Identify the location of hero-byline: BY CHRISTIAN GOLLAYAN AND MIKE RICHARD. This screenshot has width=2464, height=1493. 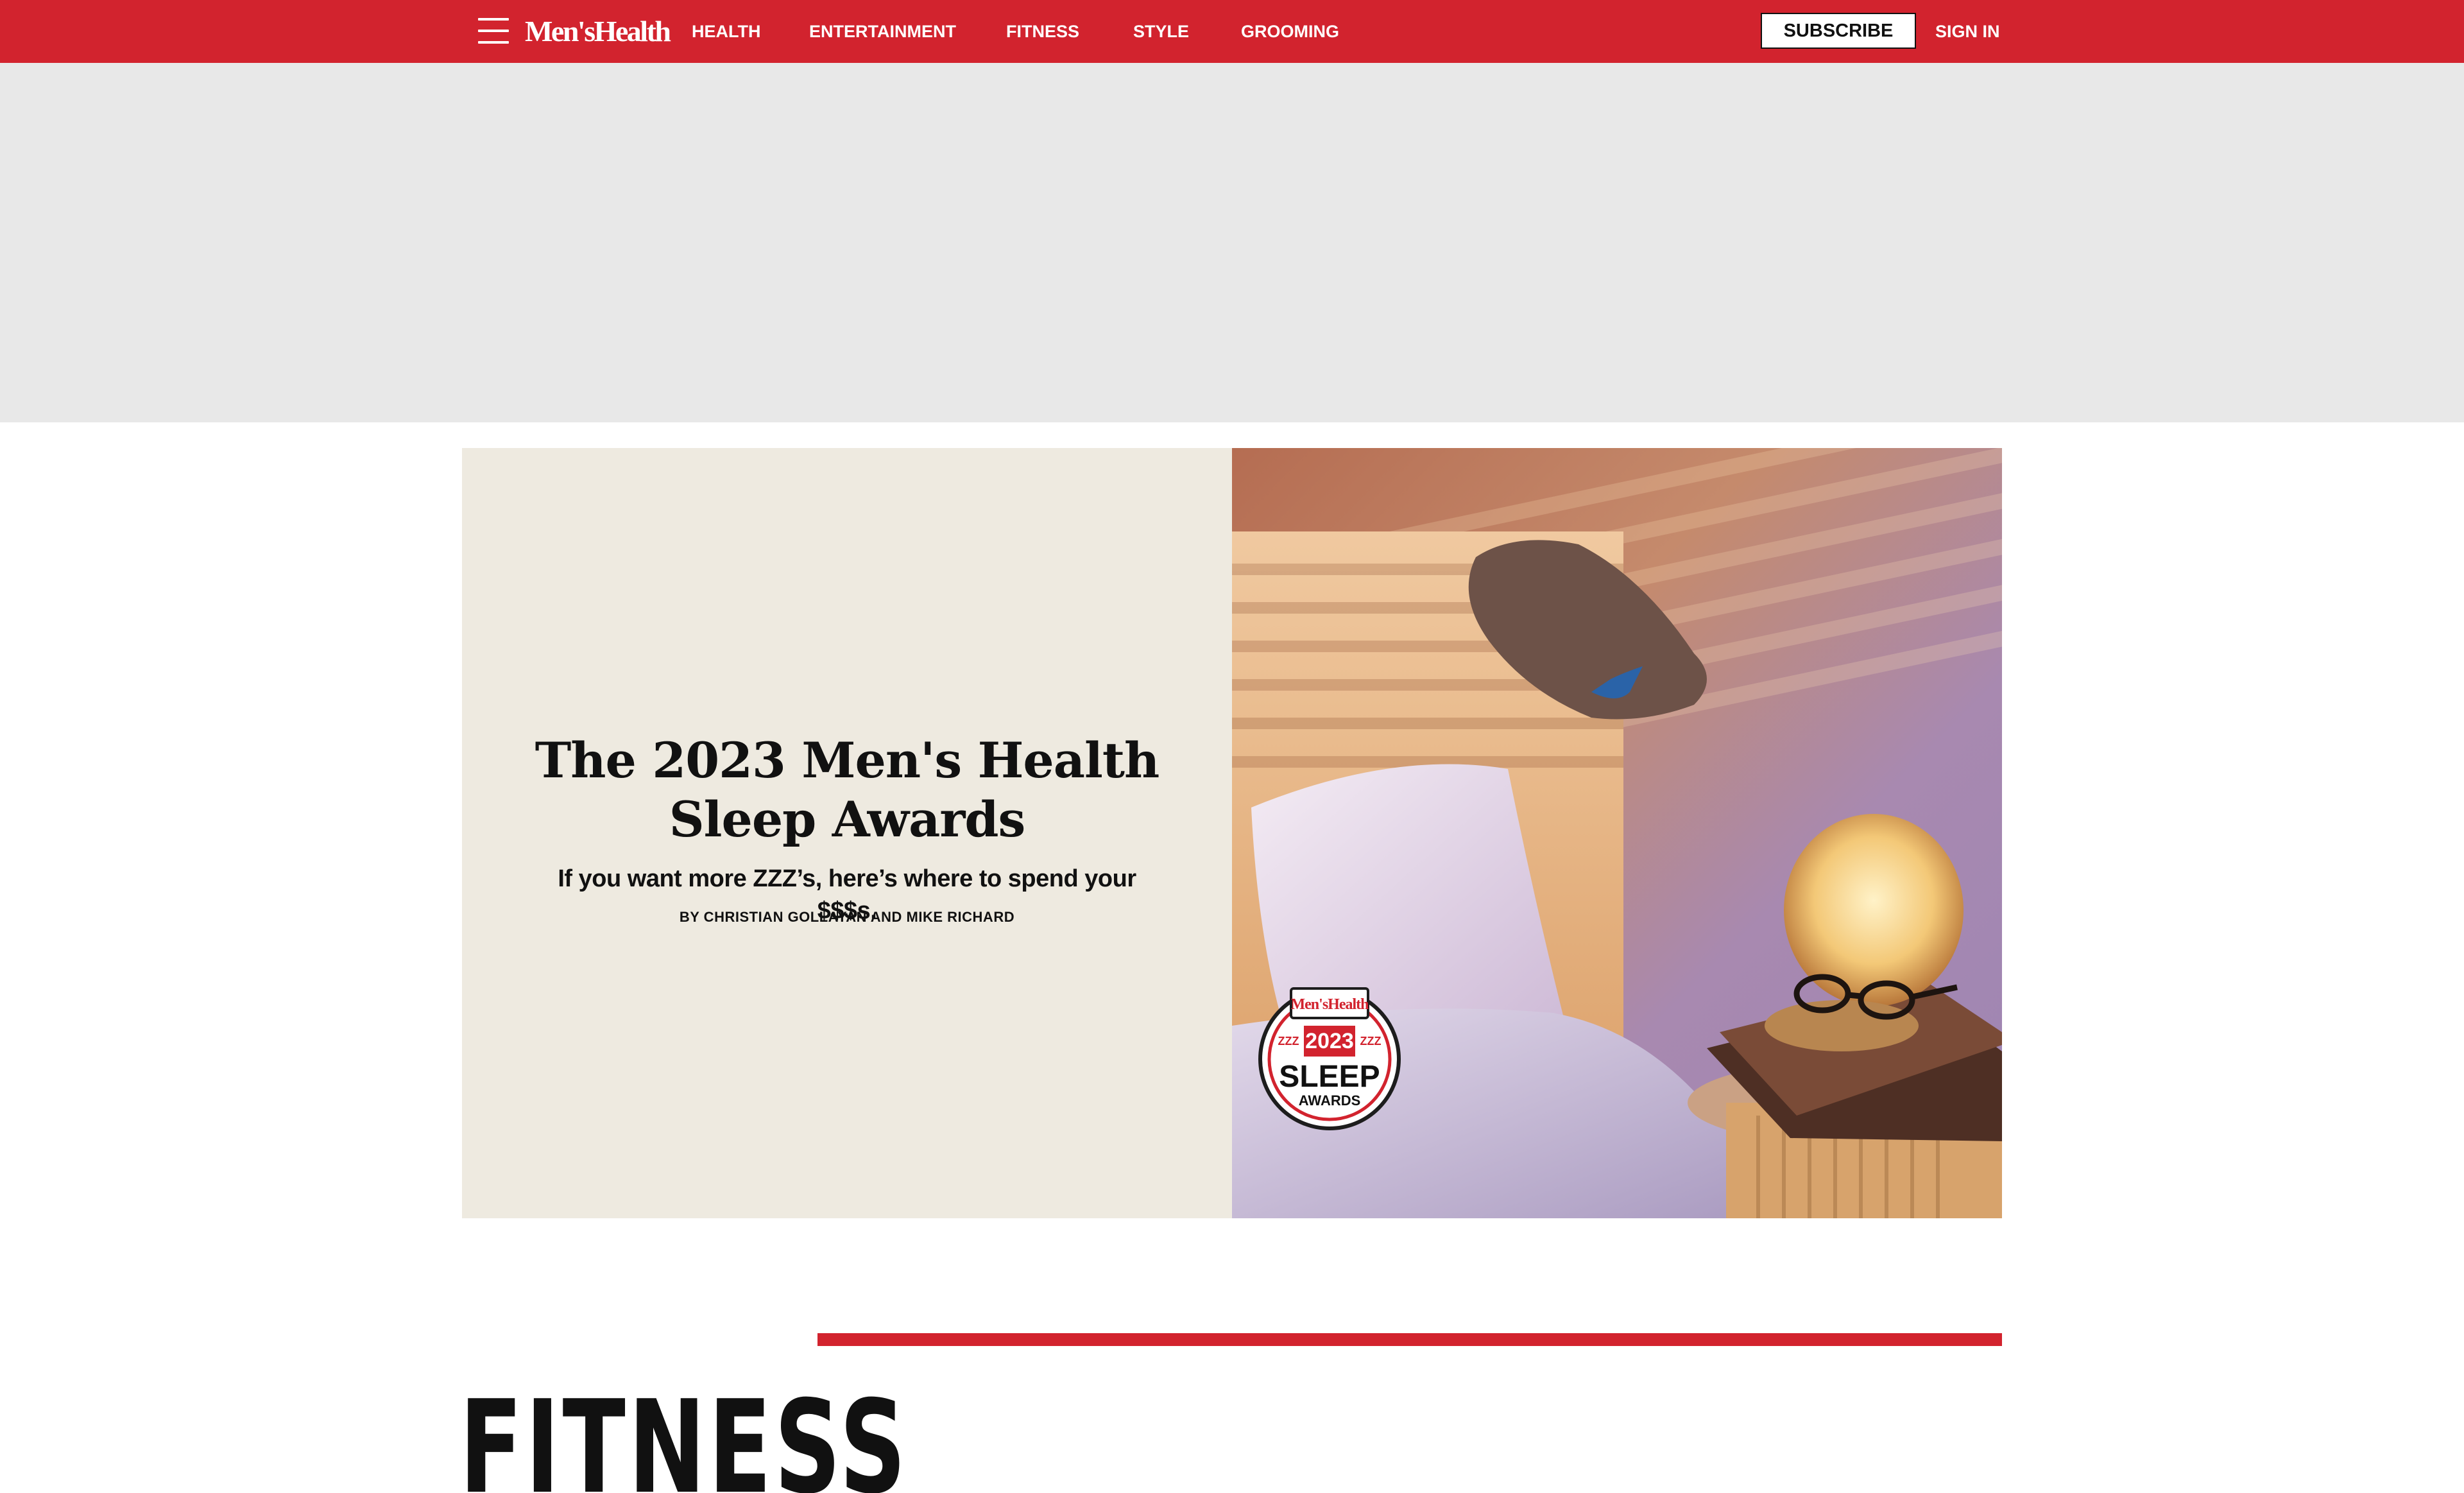
(847, 917).